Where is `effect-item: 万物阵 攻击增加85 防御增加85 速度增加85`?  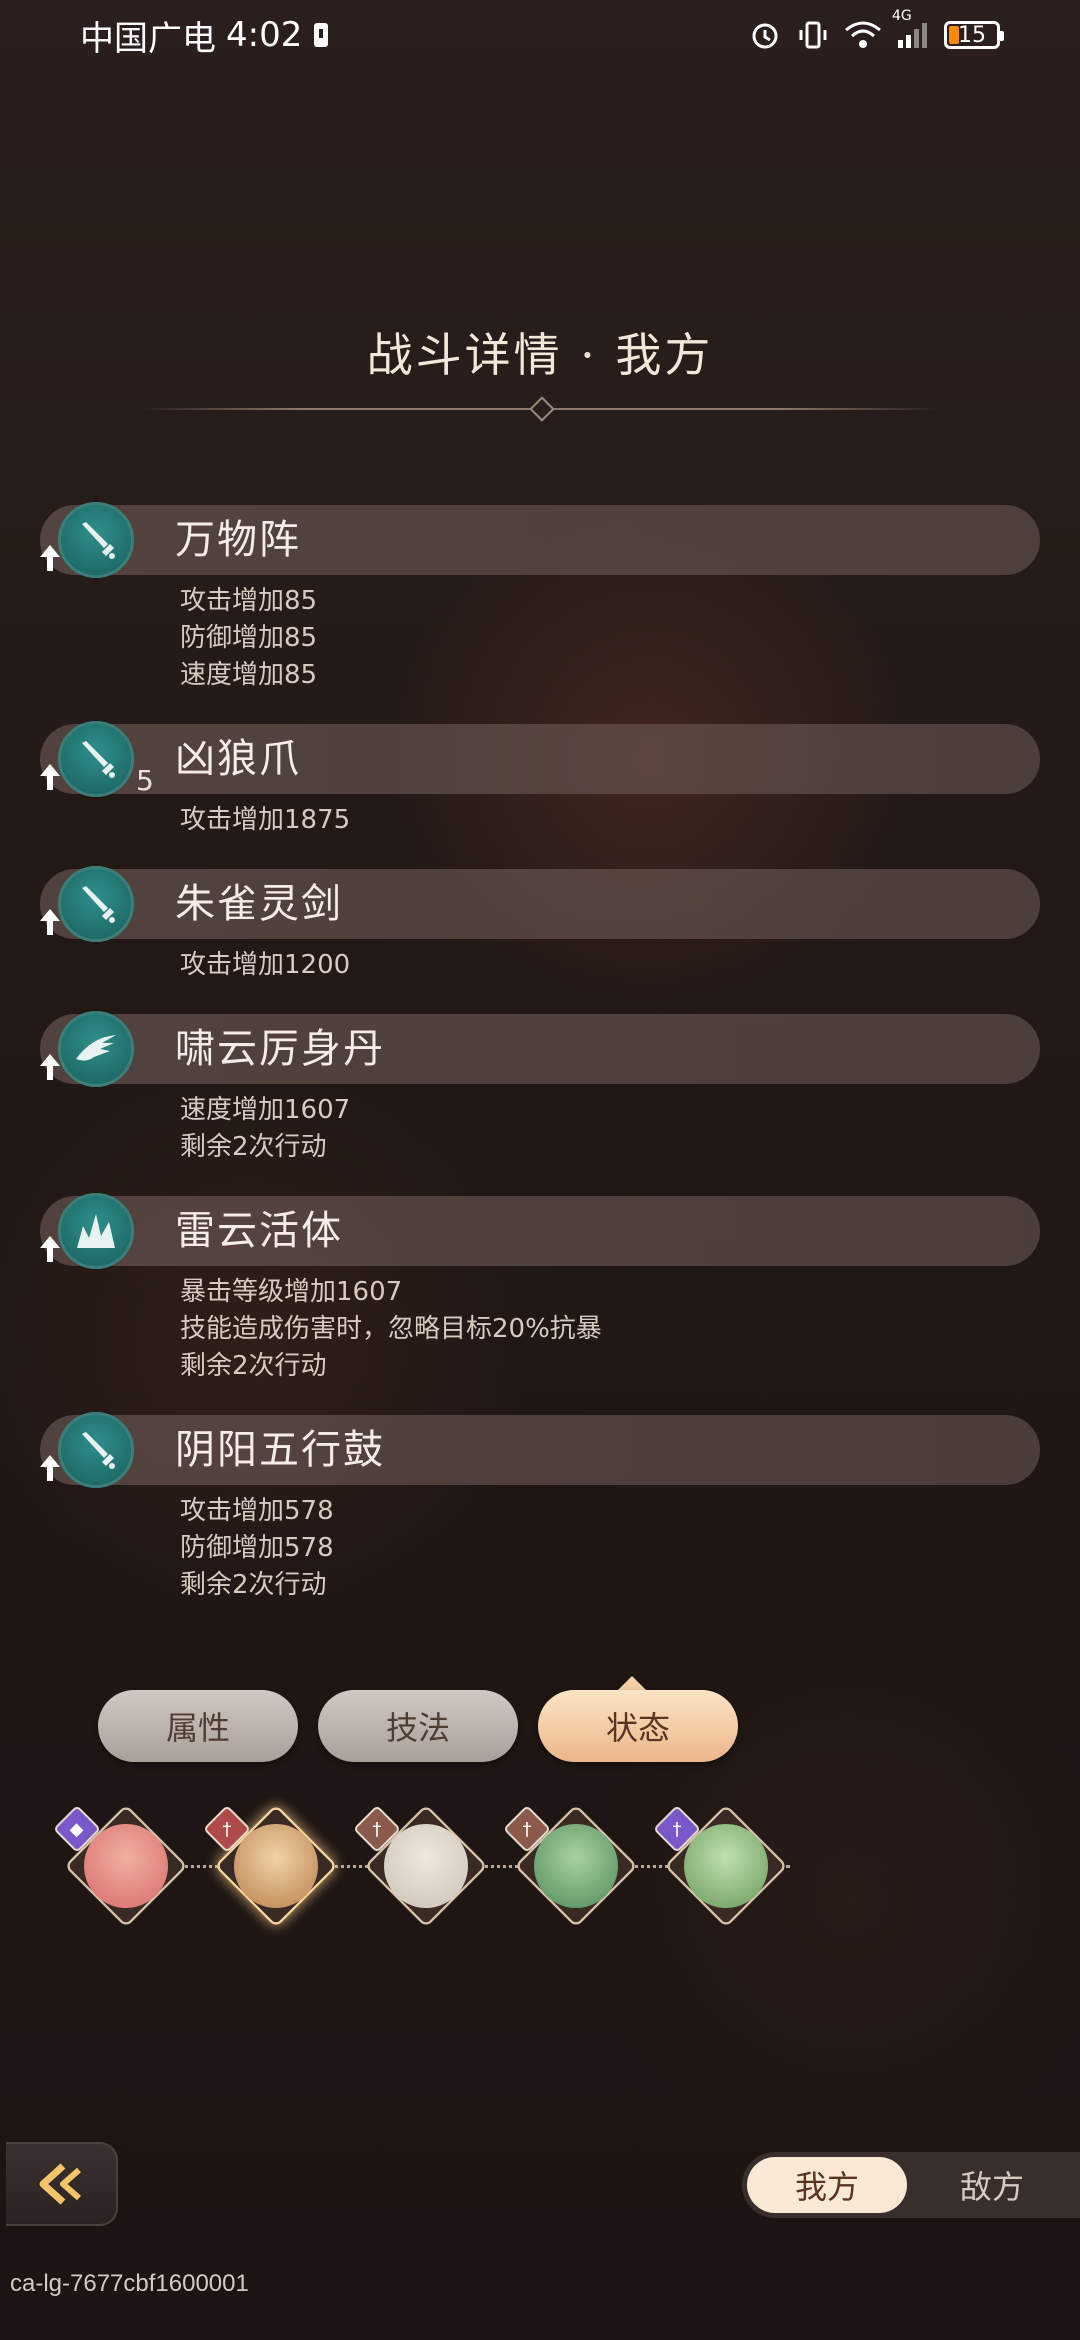
effect-item: 万物阵 攻击增加85 防御增加85 速度增加85 is located at coordinates (540, 598).